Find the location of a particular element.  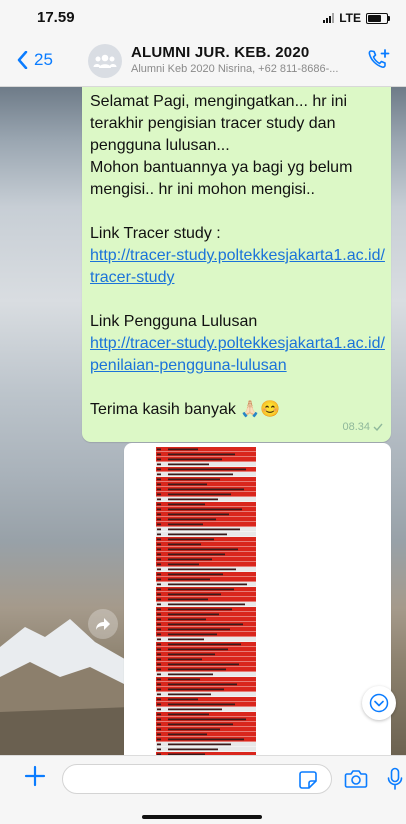

attach-button is located at coordinates (35, 778).